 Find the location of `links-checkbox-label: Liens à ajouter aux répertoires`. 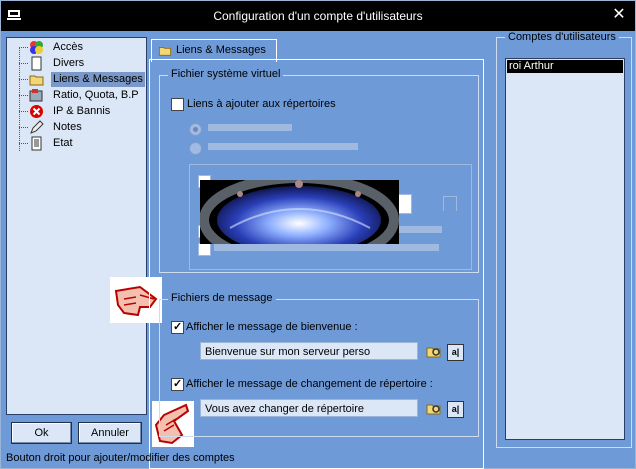

links-checkbox-label: Liens à ajouter aux répertoires is located at coordinates (261, 104).